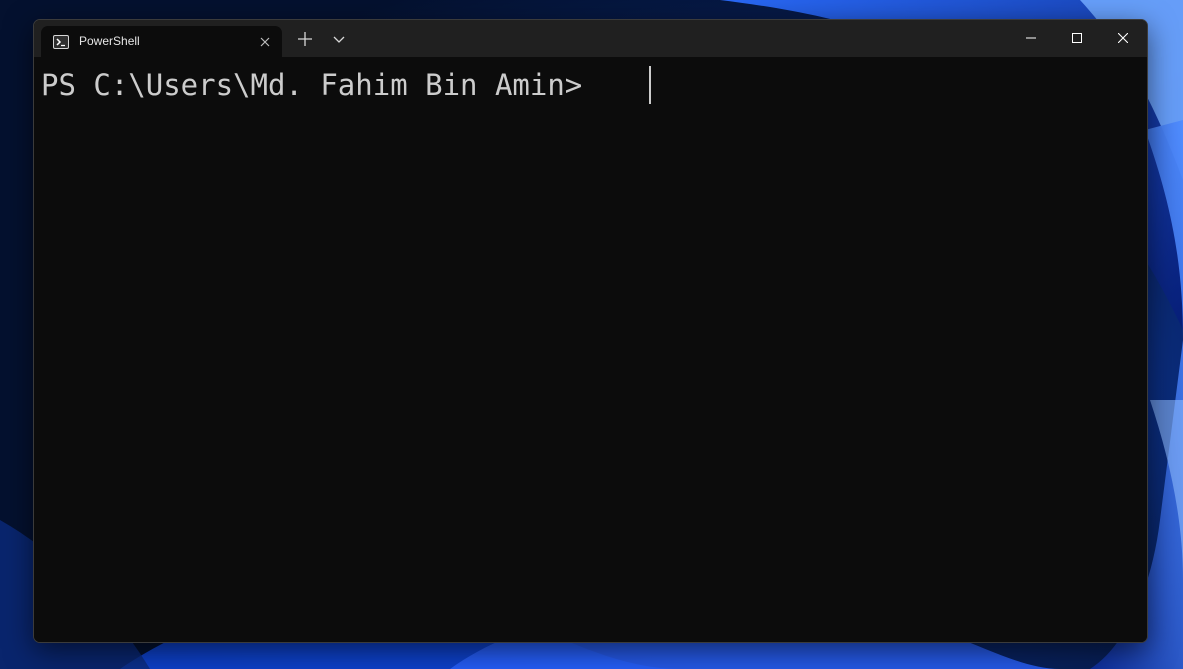  Describe the element at coordinates (265, 41) in the screenshot. I see `close-tab-icon` at that location.